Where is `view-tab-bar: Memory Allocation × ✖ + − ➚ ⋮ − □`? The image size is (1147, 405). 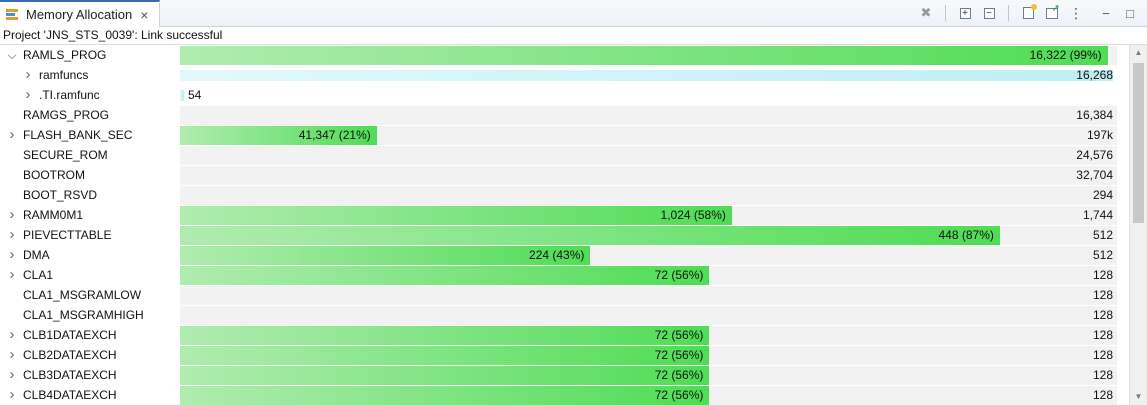
view-tab-bar: Memory Allocation × ✖ + − ➚ ⋮ − □ is located at coordinates (573, 13).